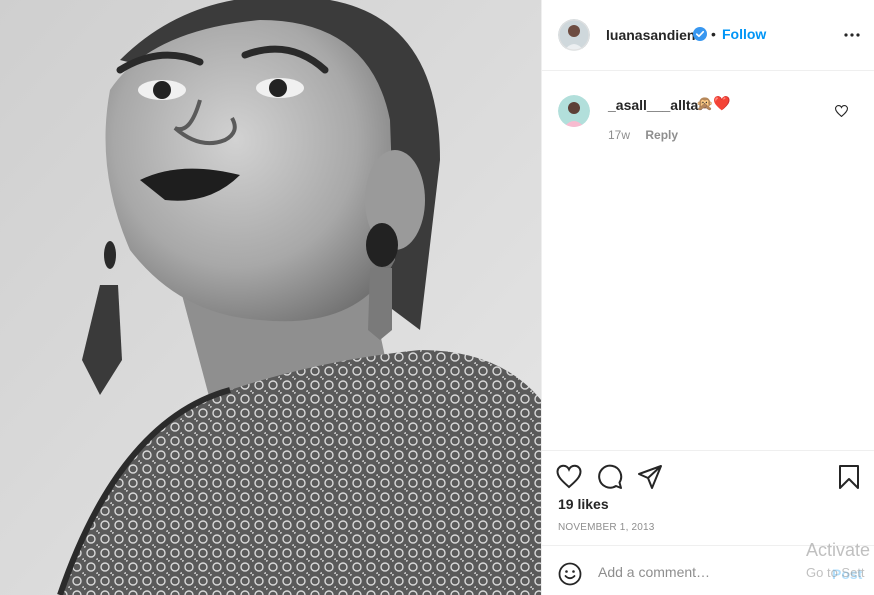 The image size is (874, 595). Describe the element at coordinates (852, 35) in the screenshot. I see `more-options-icon` at that location.